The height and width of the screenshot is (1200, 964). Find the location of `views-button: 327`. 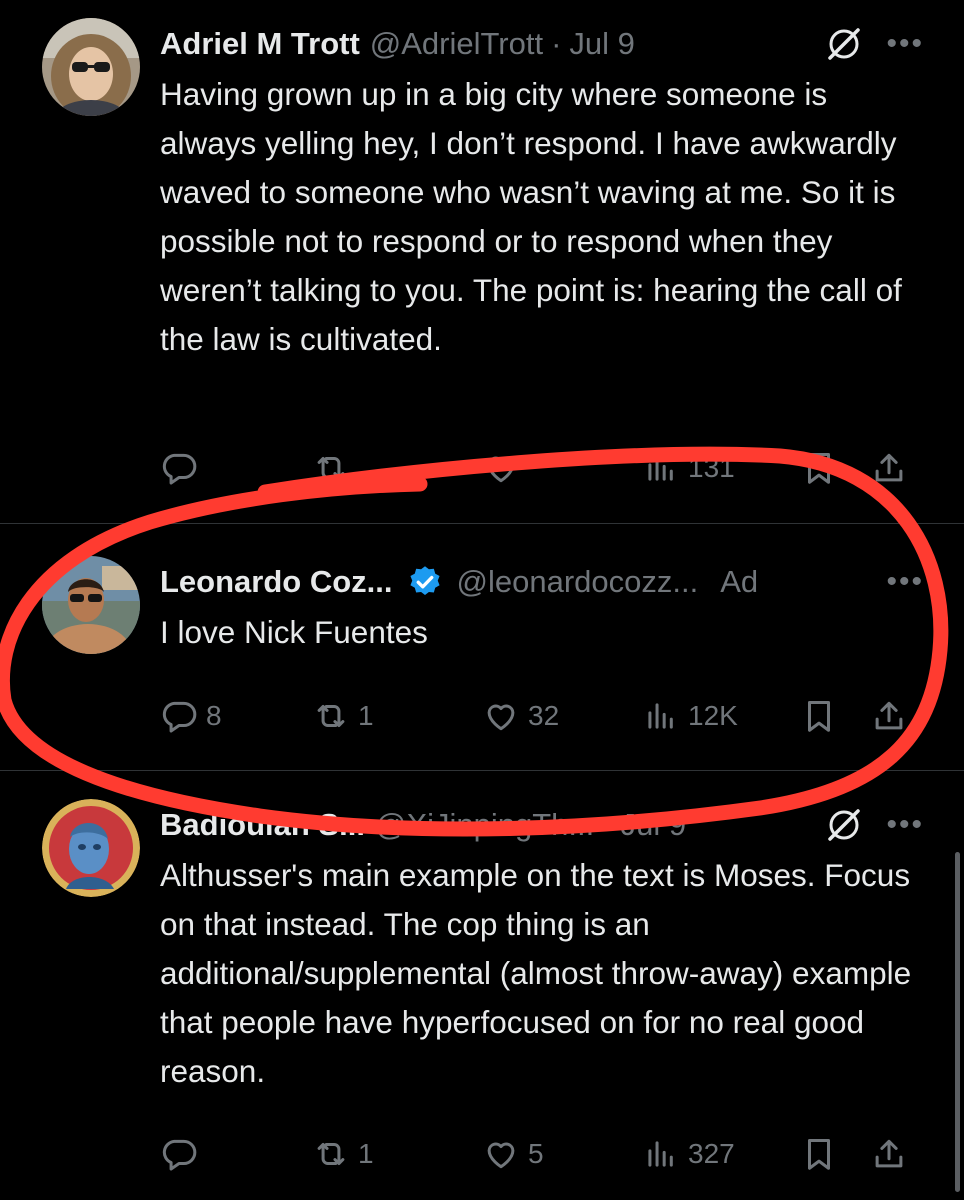

views-button: 327 is located at coordinates (721, 1154).